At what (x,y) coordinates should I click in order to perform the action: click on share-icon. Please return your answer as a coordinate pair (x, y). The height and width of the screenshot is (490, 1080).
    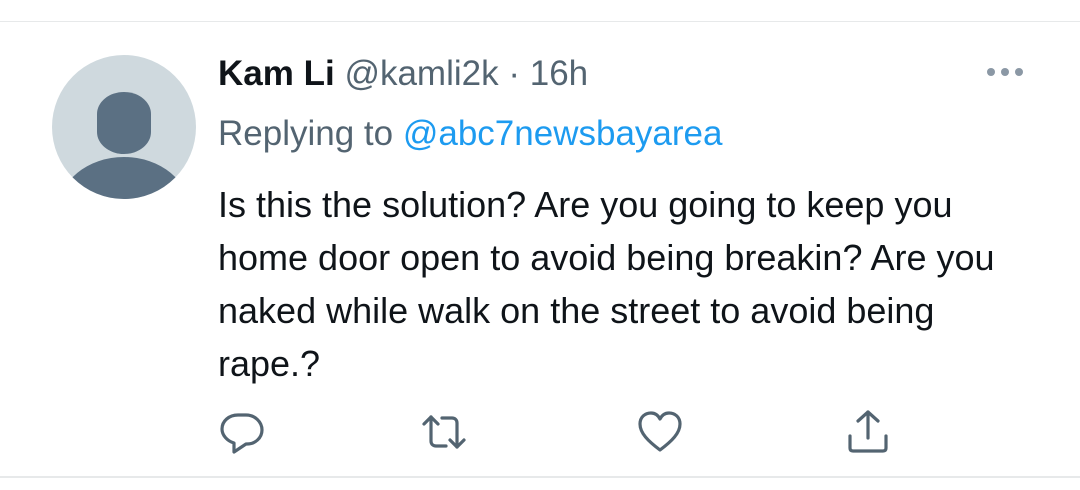
    Looking at the image, I should click on (868, 432).